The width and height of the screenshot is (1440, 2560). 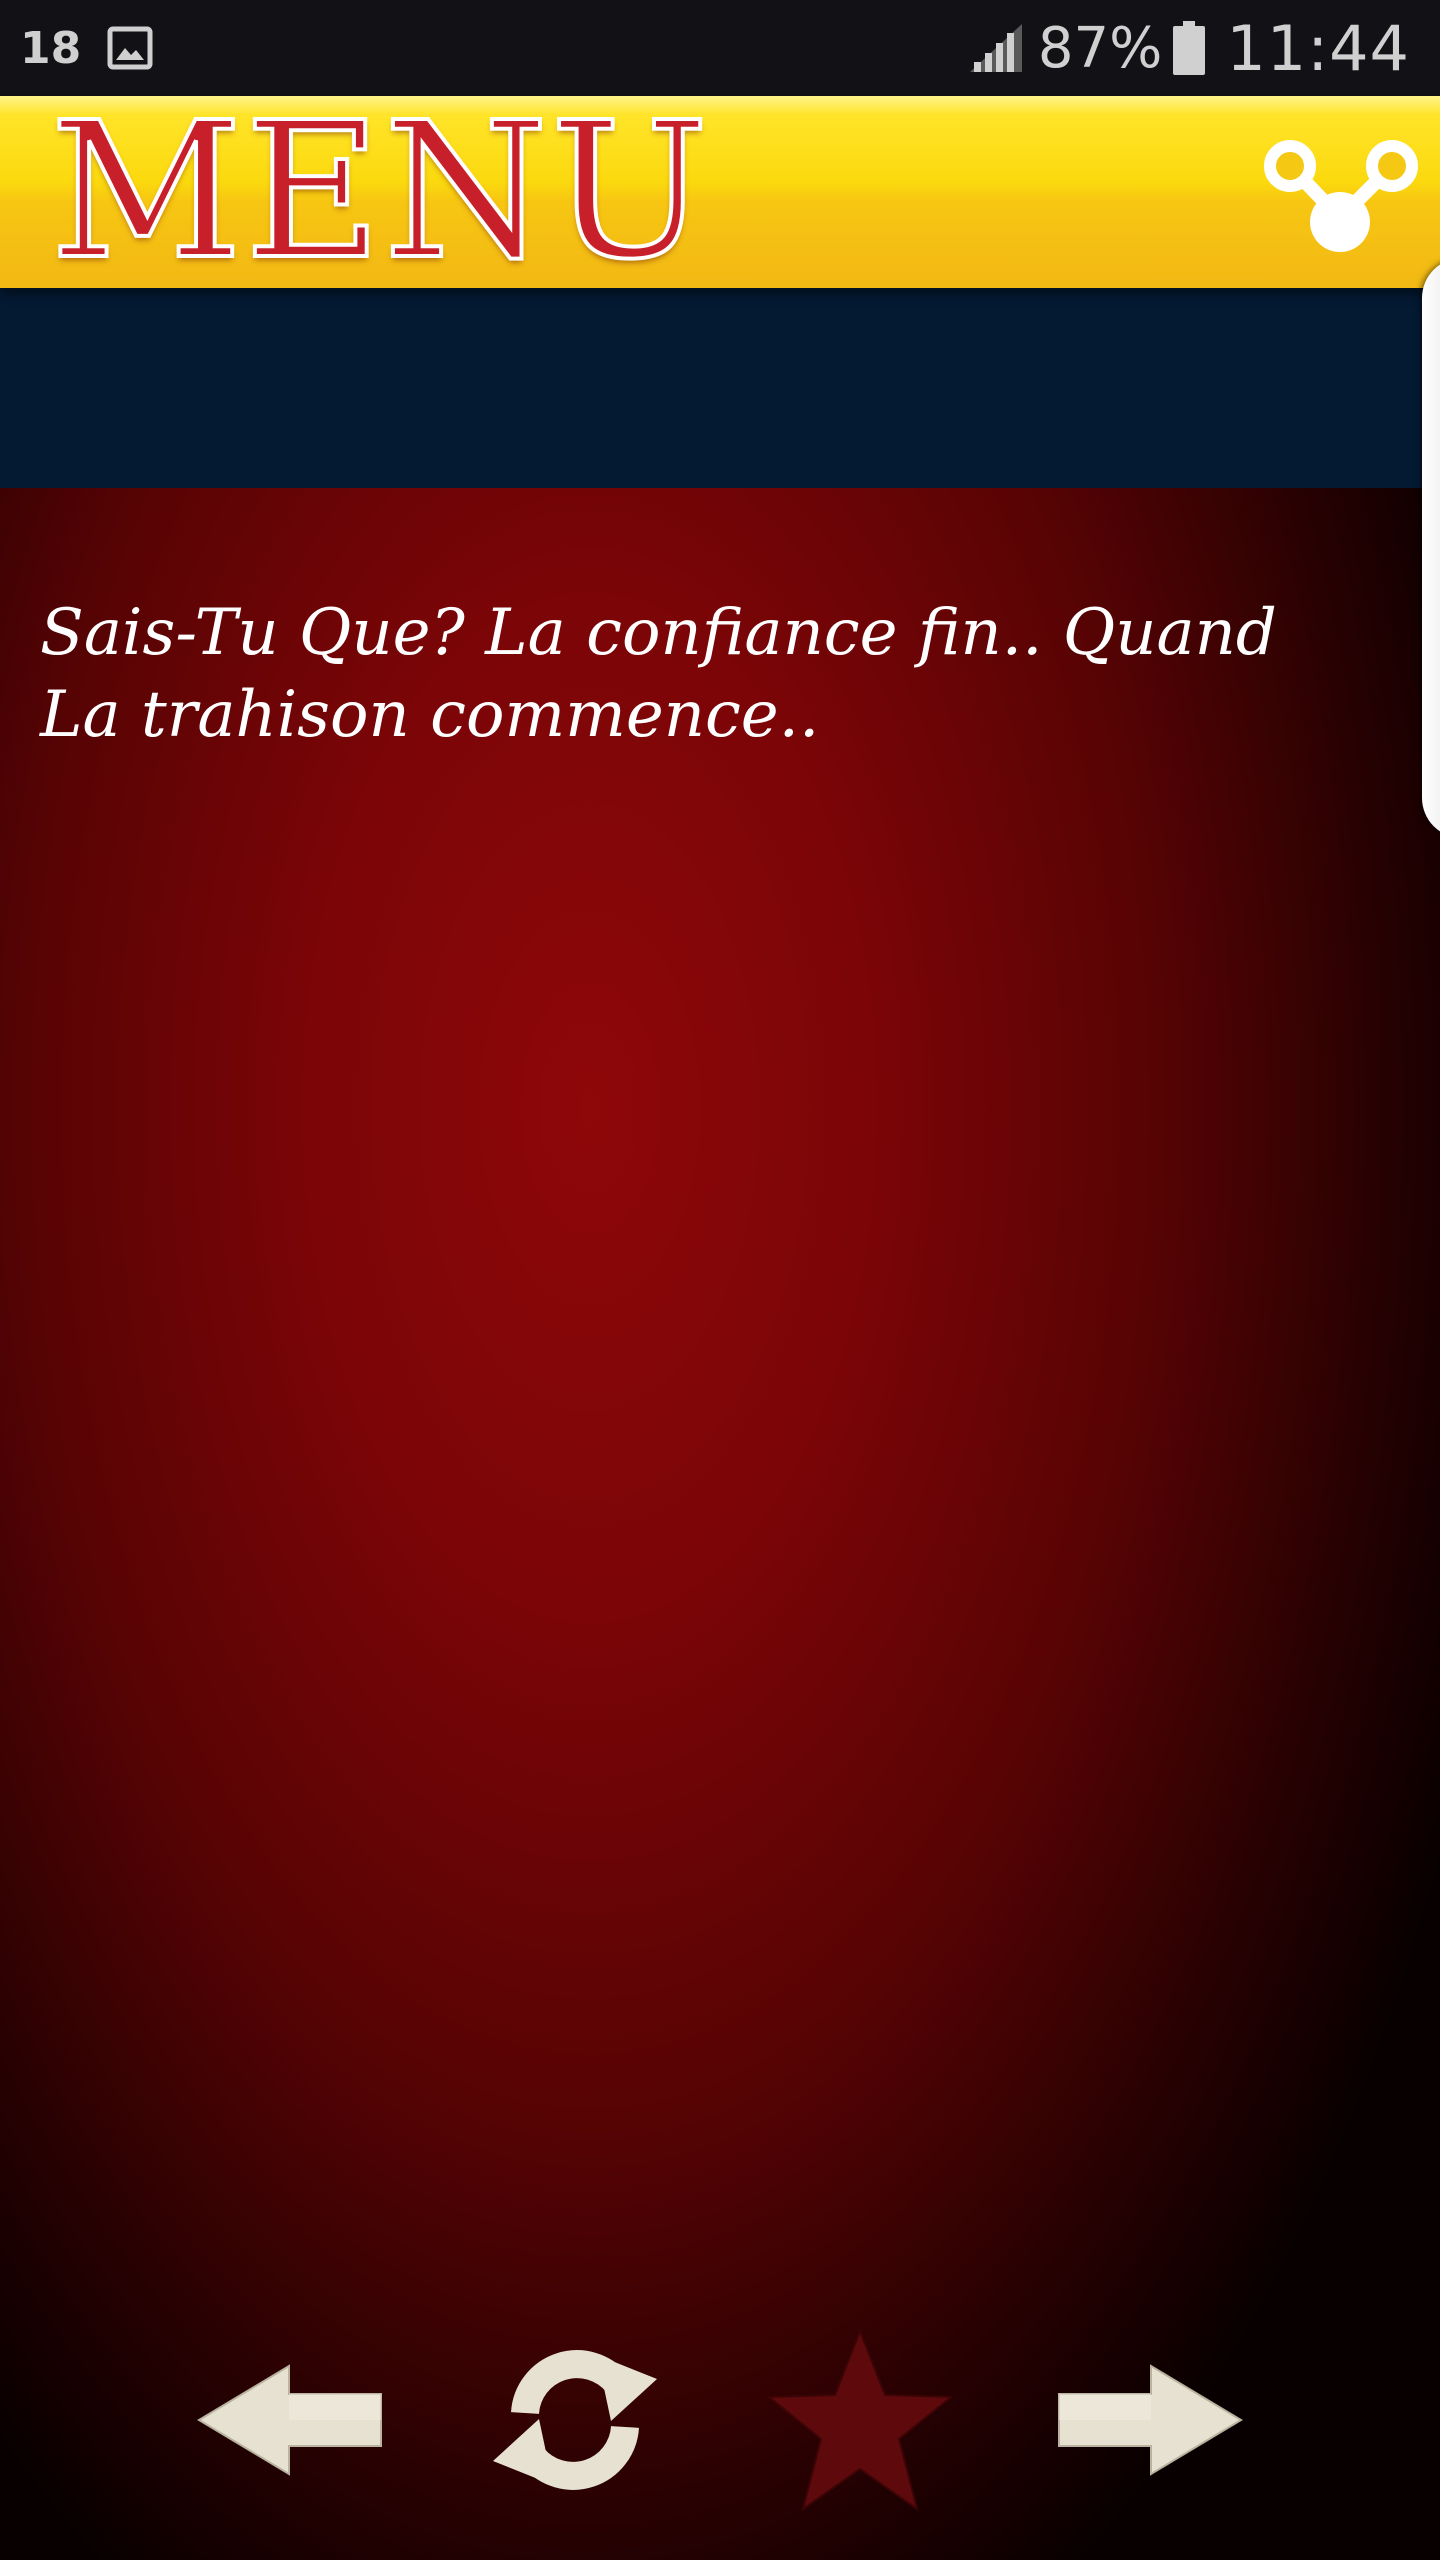 What do you see at coordinates (1318, 48) in the screenshot?
I see `clock-time: 11:44` at bounding box center [1318, 48].